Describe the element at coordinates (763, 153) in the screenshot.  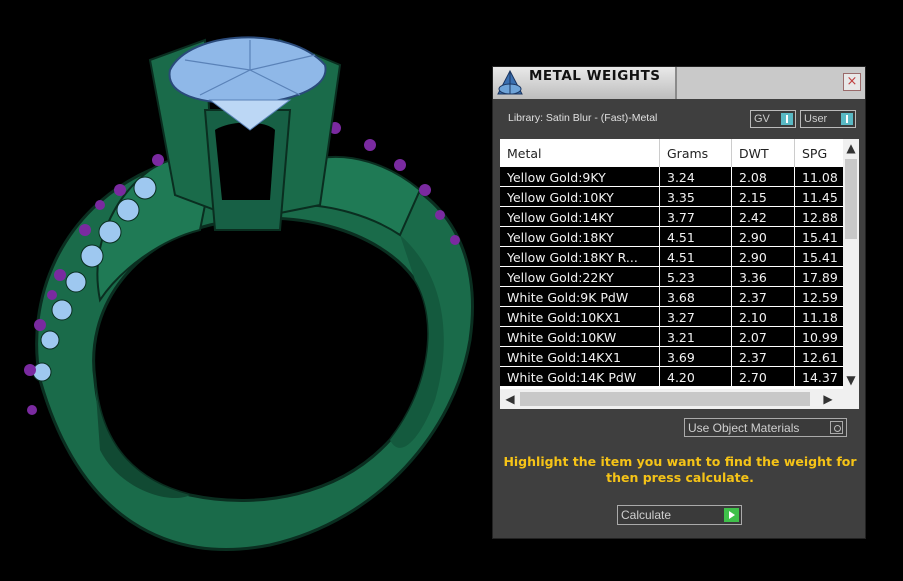
I see `column-header-dwt: DWT` at that location.